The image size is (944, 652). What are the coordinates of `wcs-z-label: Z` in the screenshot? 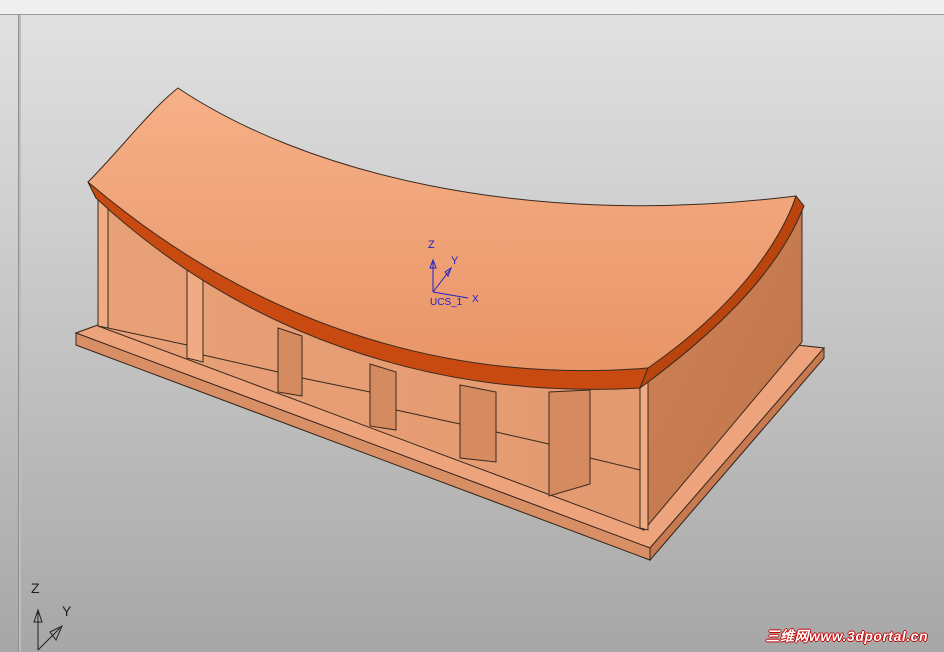 It's located at (35, 588).